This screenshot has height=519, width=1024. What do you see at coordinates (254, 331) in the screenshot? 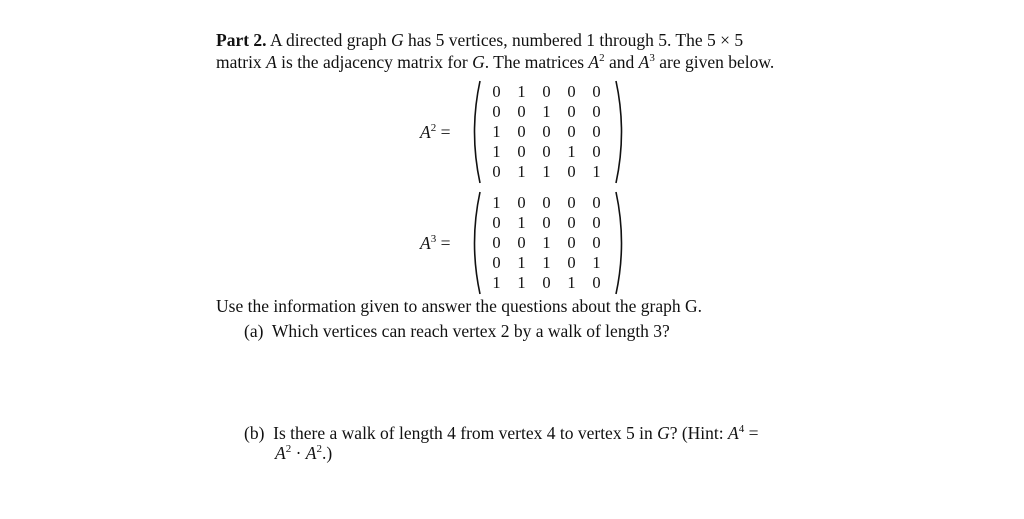
I see `question-label: (a)` at bounding box center [254, 331].